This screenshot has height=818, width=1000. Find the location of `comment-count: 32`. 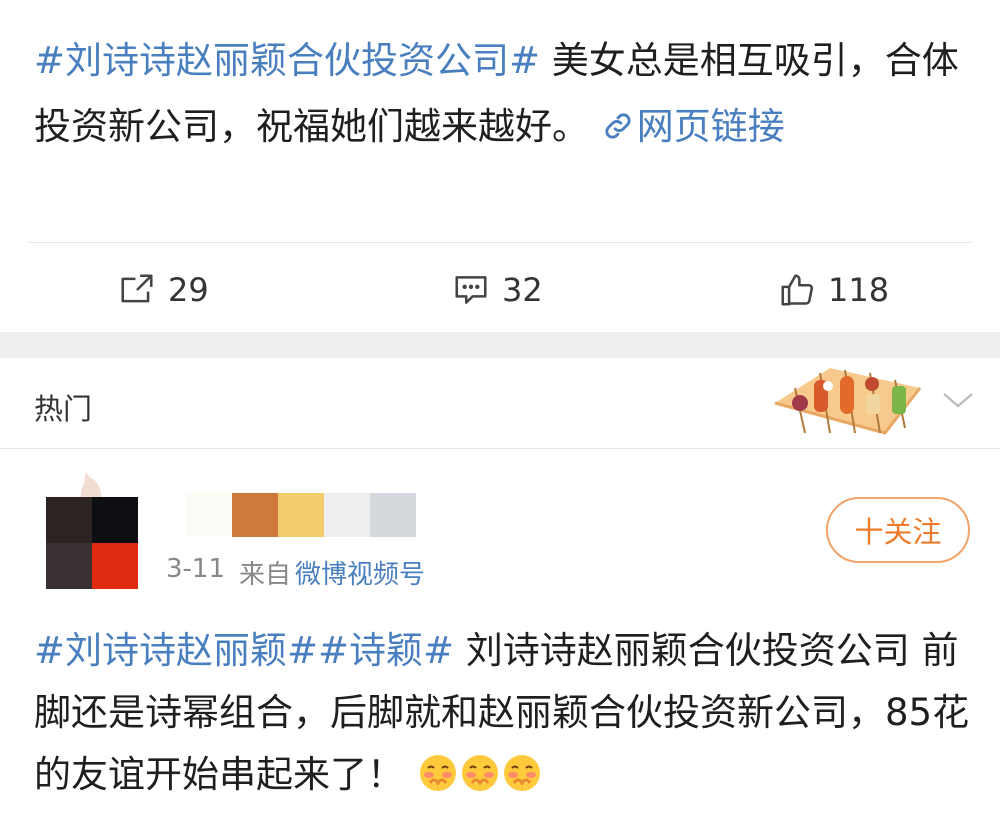

comment-count: 32 is located at coordinates (522, 290).